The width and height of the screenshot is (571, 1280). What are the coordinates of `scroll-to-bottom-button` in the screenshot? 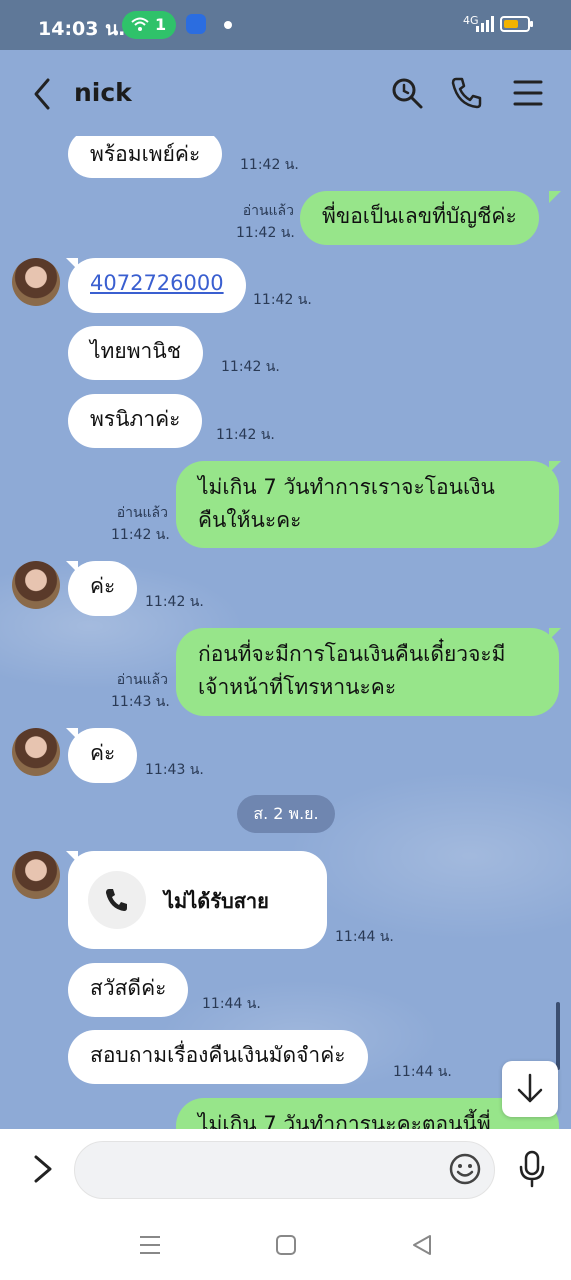 It's located at (530, 1089).